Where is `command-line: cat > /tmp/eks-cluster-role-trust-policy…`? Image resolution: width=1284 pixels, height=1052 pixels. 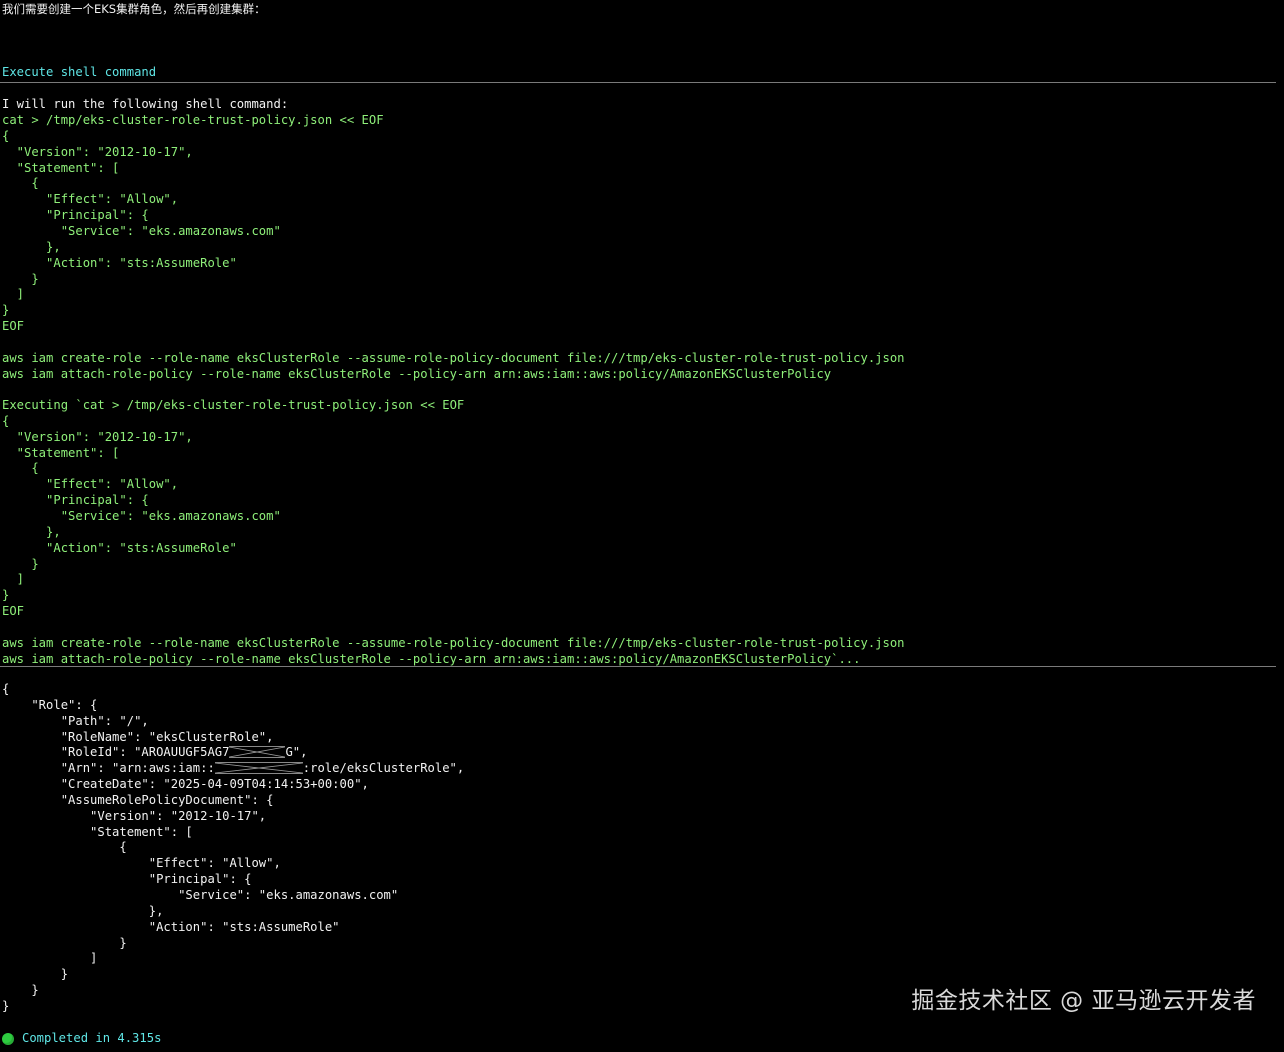 command-line: cat > /tmp/eks-cluster-role-trust-policy… is located at coordinates (193, 120).